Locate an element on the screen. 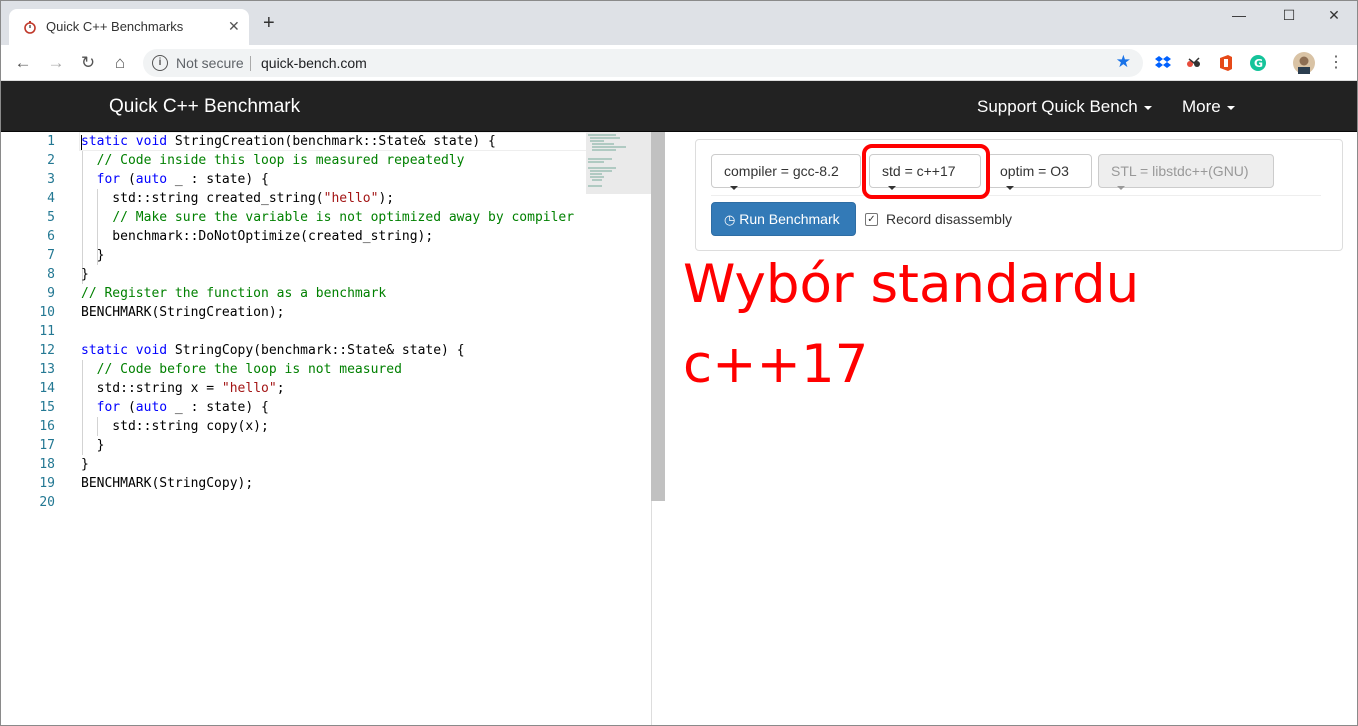 This screenshot has height=726, width=1358. home-icon: ⌂ is located at coordinates (120, 63).